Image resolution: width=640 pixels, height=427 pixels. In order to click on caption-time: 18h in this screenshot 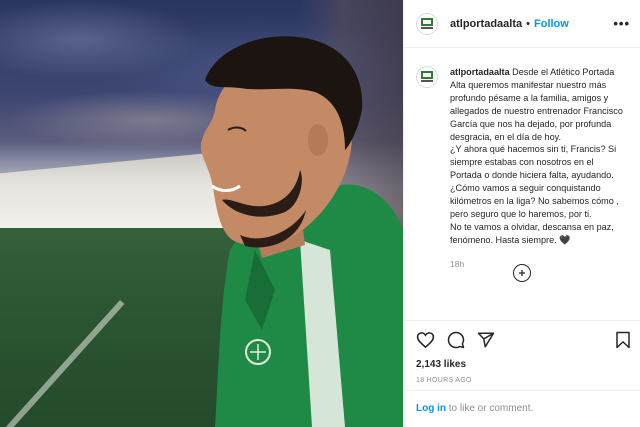, I will do `click(540, 264)`.